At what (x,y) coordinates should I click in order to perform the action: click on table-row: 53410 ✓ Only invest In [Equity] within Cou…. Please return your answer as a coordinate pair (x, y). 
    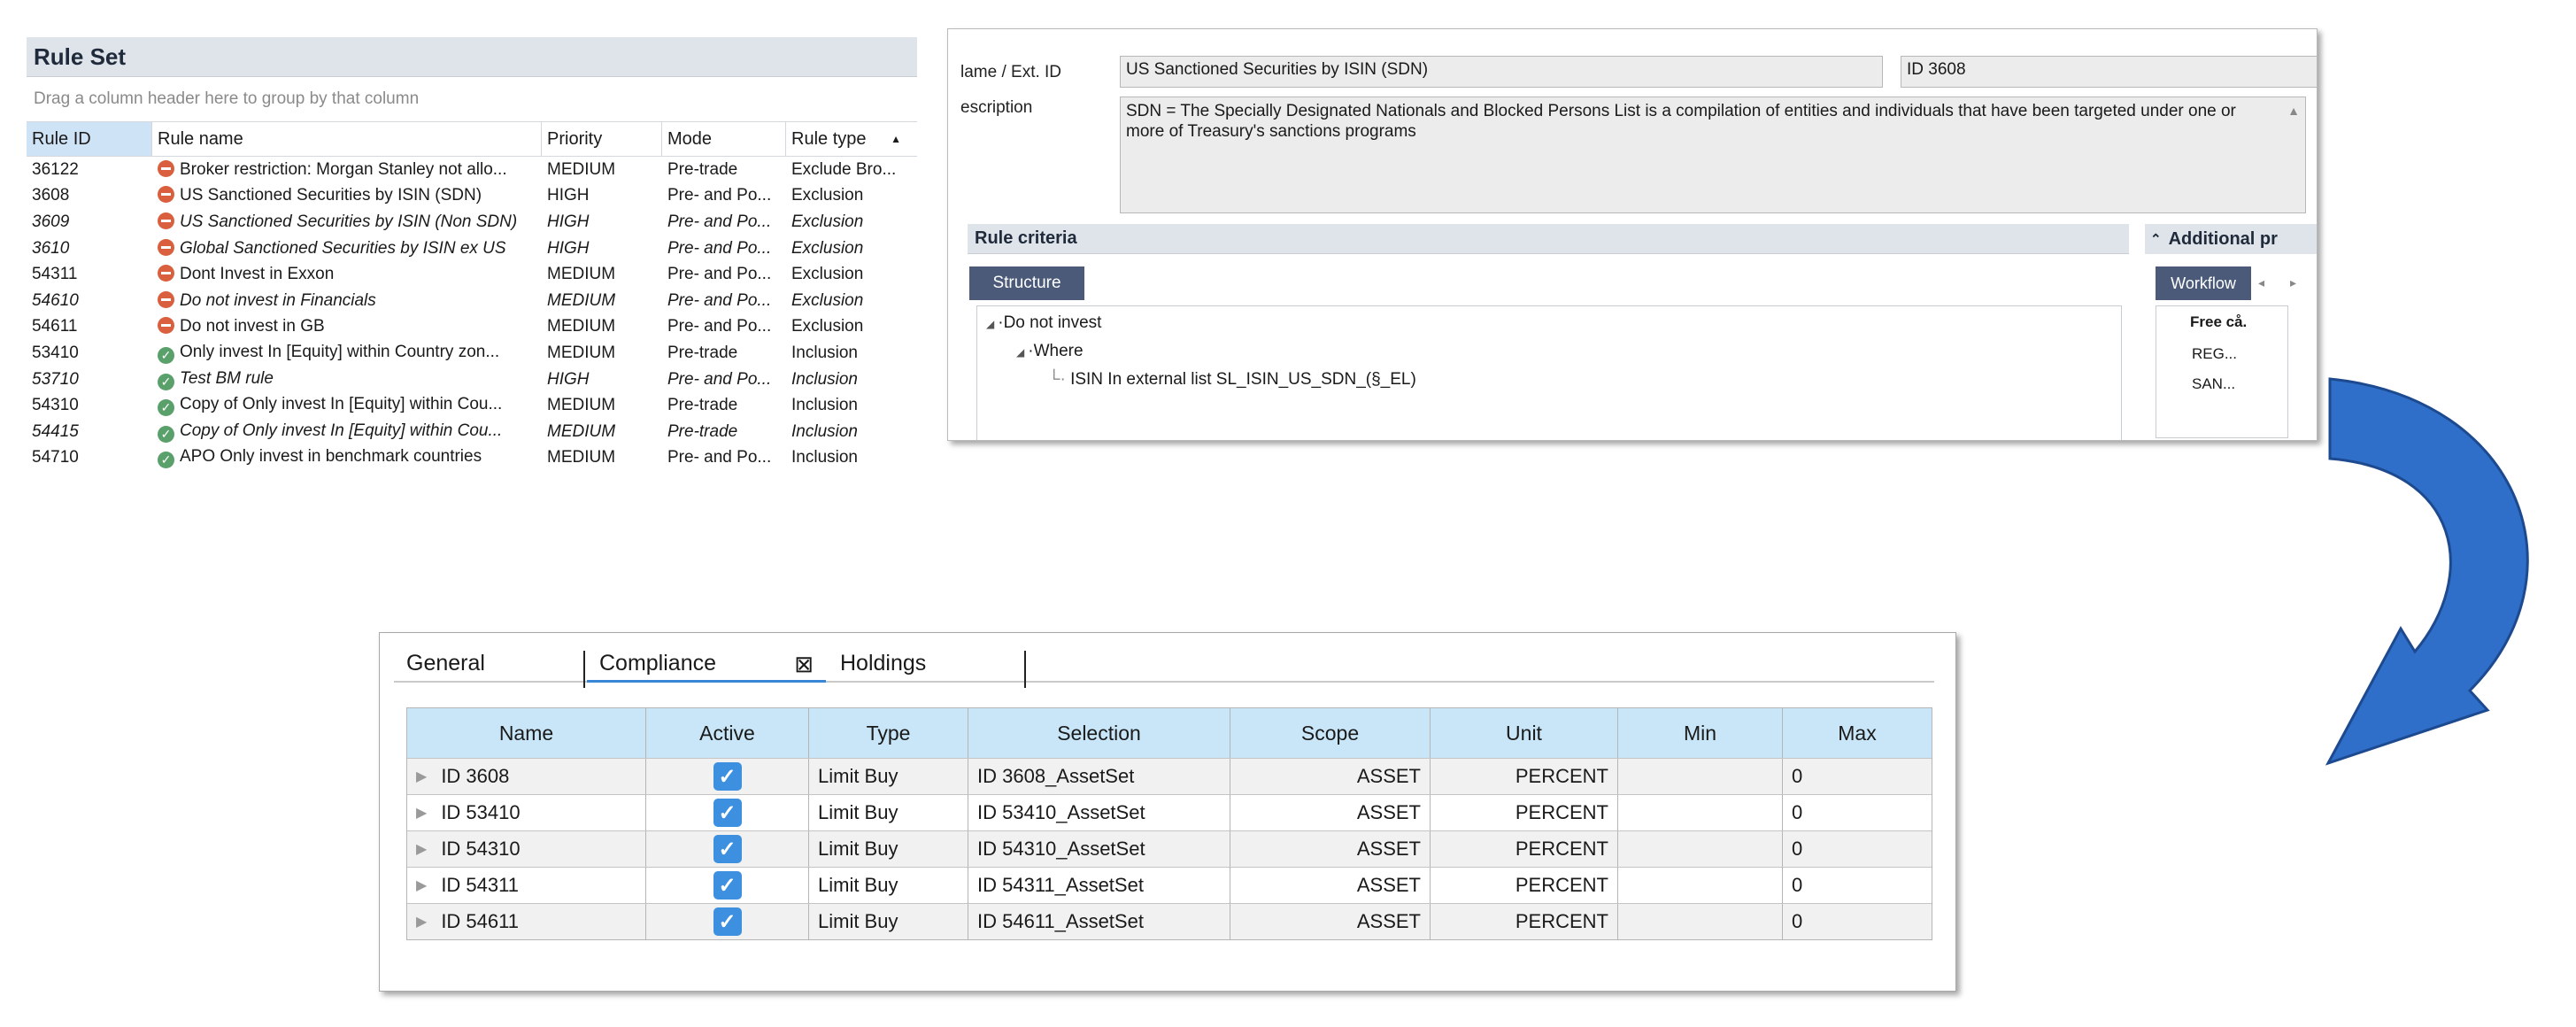
    Looking at the image, I should click on (472, 353).